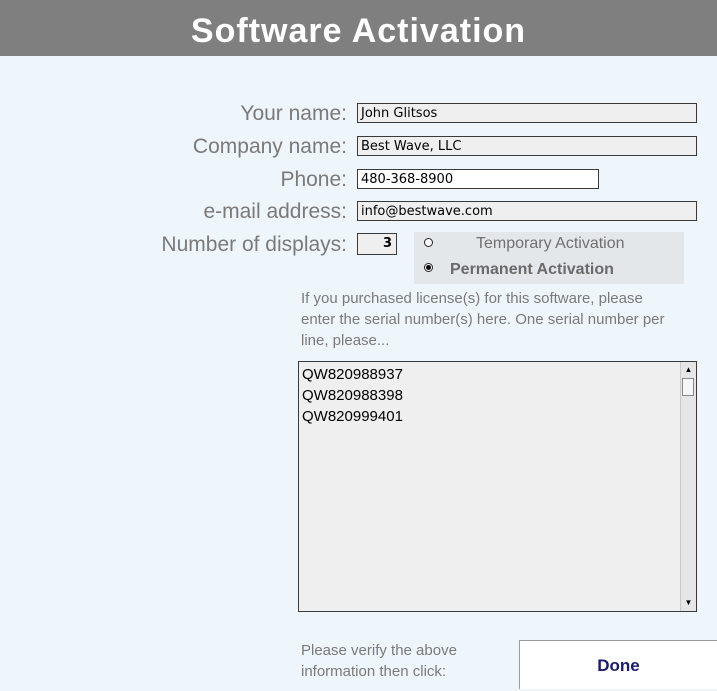 This screenshot has width=717, height=691. What do you see at coordinates (688, 603) in the screenshot?
I see `scroll-down-arrow-icon: ▼` at bounding box center [688, 603].